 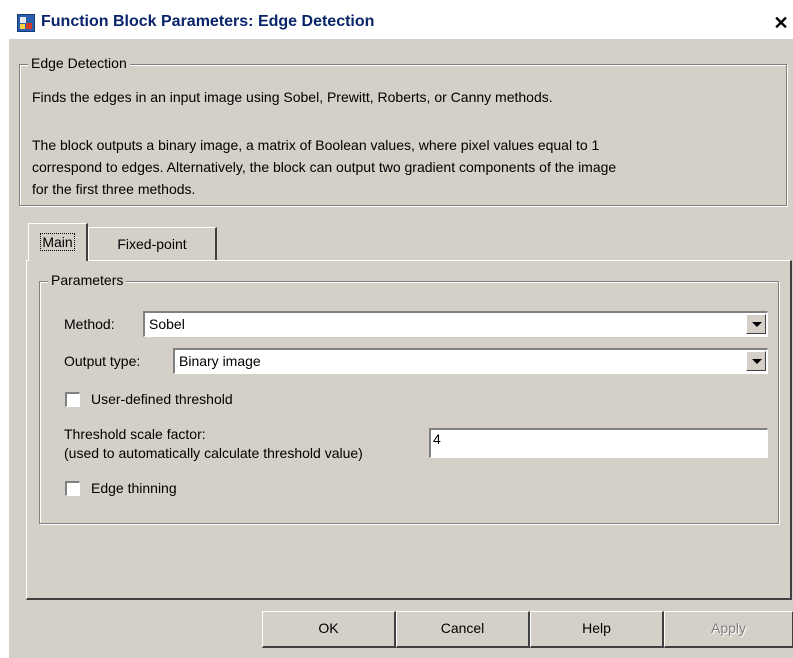 I want to click on tab-main: Main, so click(x=58, y=242).